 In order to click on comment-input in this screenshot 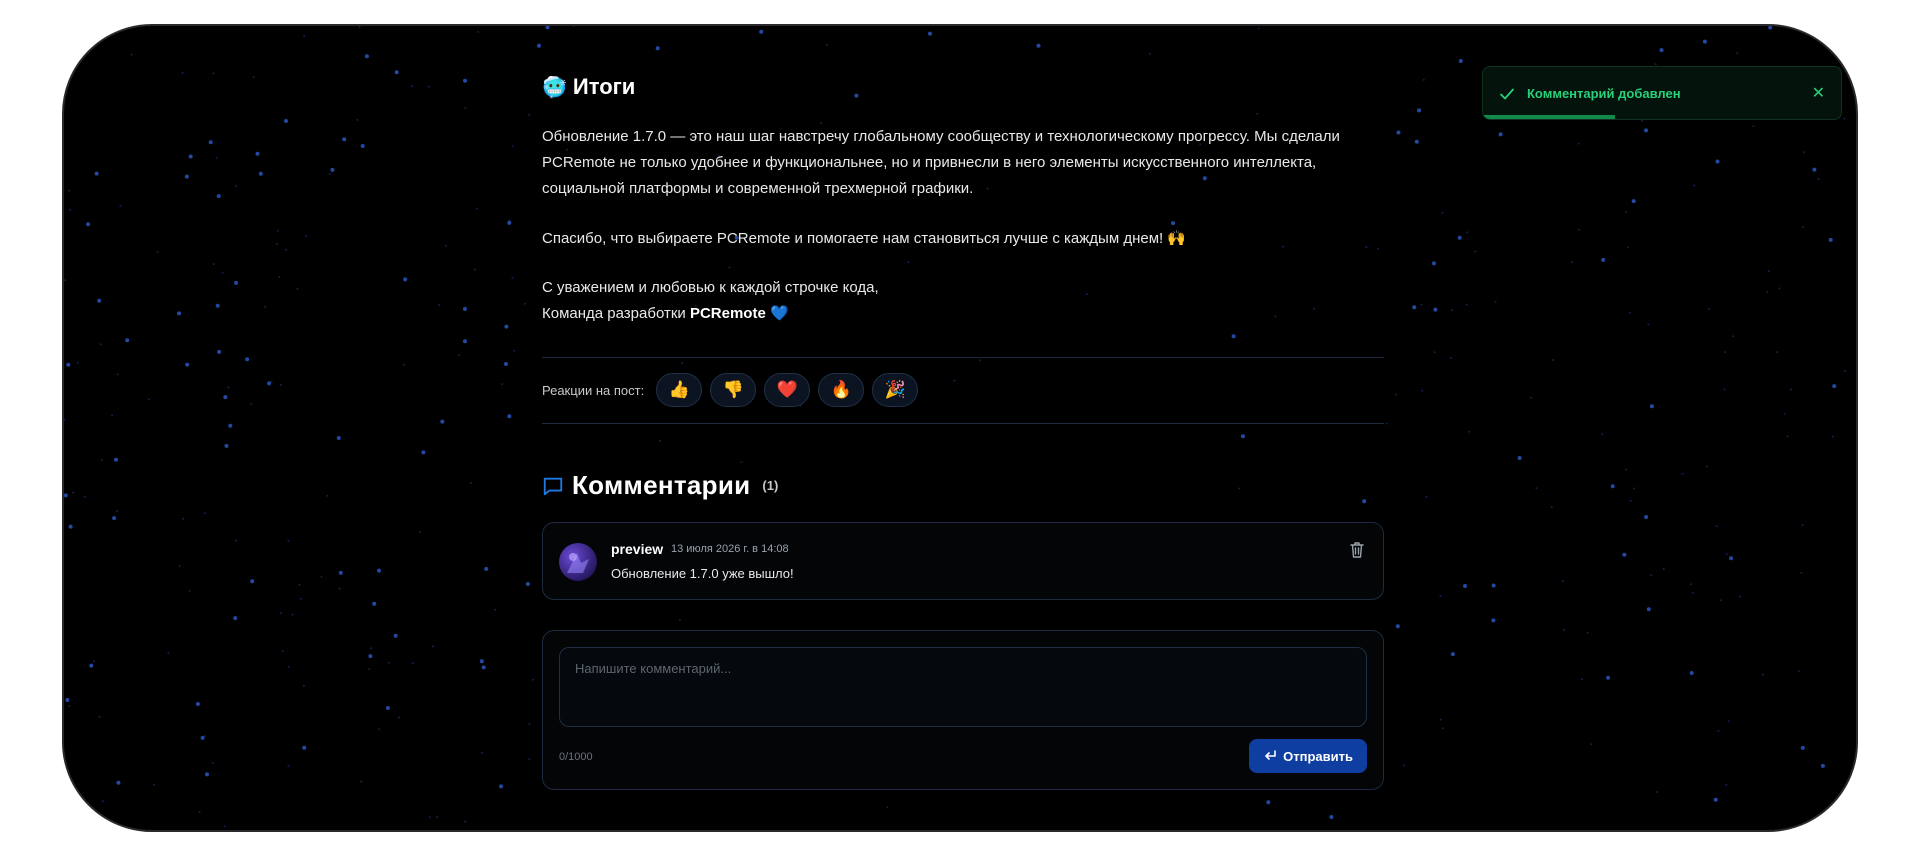, I will do `click(963, 687)`.